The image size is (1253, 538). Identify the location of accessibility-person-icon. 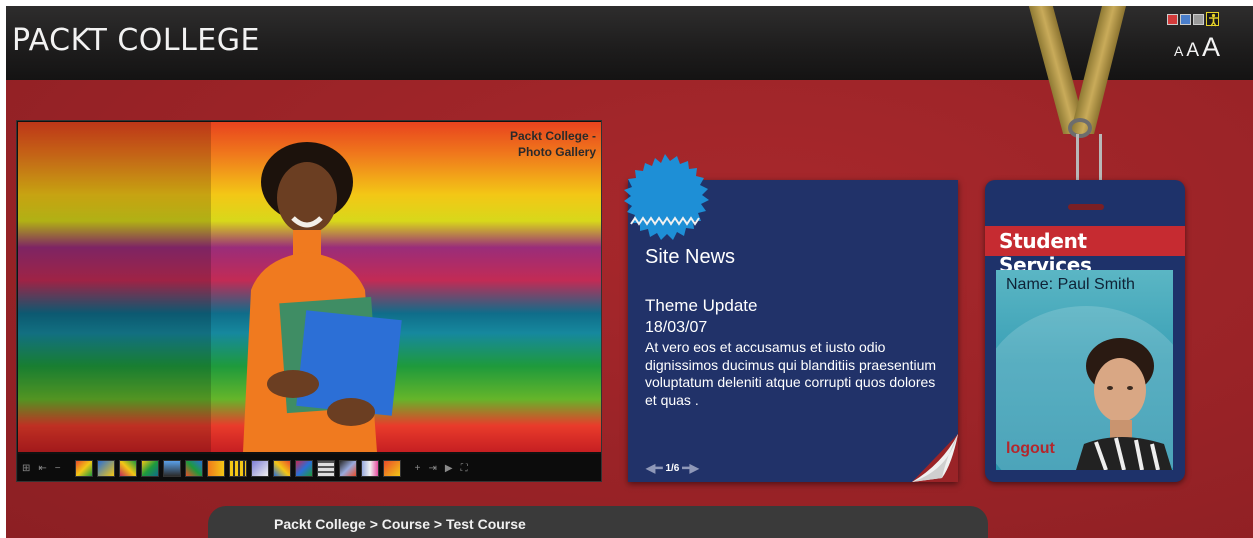
(1212, 19).